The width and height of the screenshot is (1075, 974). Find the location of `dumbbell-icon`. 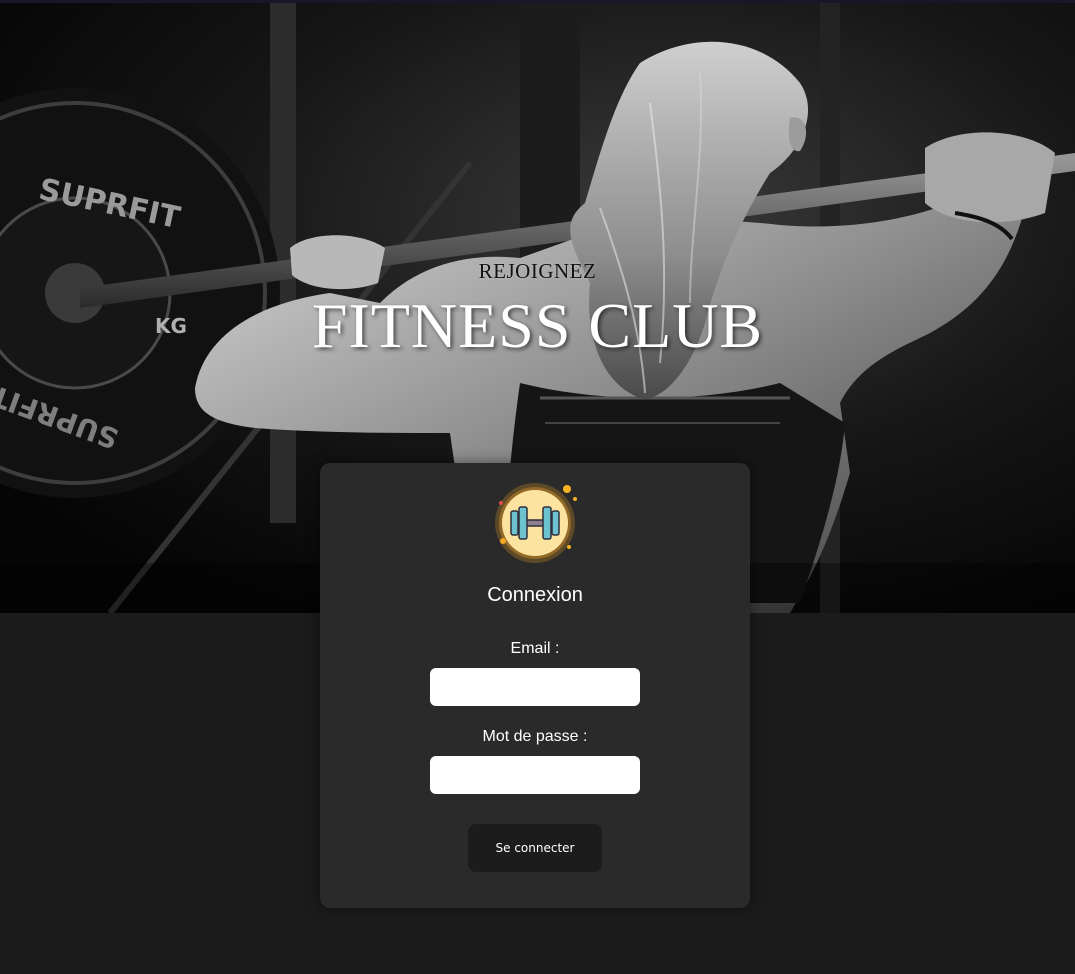

dumbbell-icon is located at coordinates (536, 523).